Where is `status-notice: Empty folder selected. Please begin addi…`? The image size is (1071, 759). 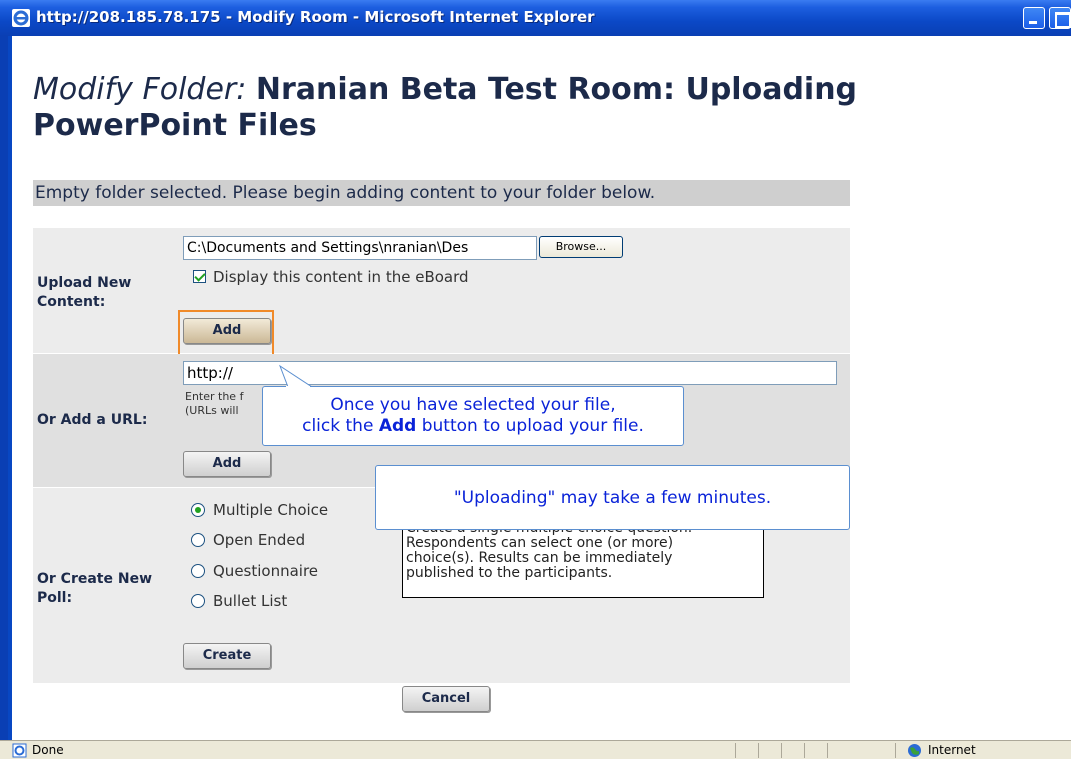 status-notice: Empty folder selected. Please begin addi… is located at coordinates (441, 193).